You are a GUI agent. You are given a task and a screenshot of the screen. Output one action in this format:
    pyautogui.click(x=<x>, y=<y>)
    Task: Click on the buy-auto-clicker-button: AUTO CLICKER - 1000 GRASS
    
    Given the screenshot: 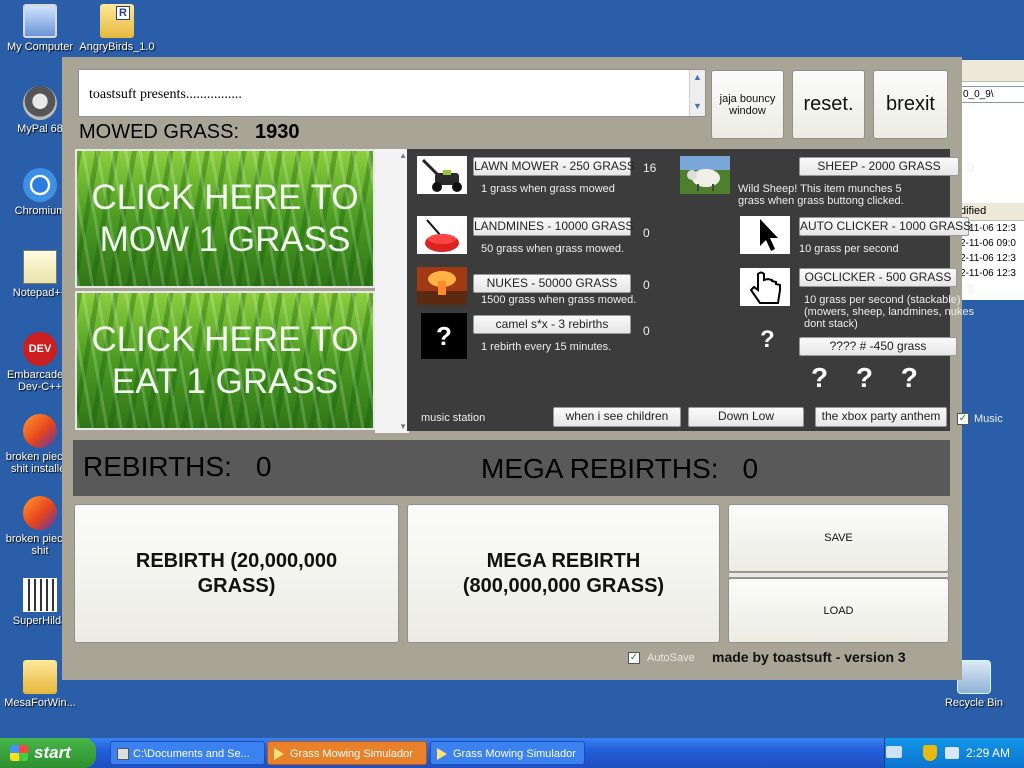 What is the action you would take?
    pyautogui.click(x=885, y=226)
    